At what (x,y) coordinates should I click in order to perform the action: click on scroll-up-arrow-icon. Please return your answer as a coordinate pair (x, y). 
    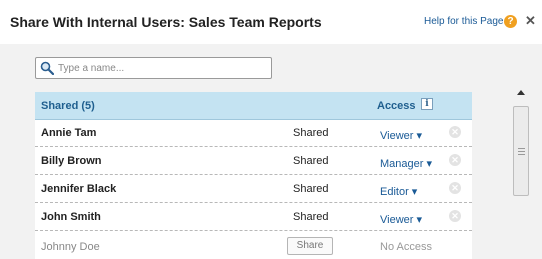
    Looking at the image, I should click on (521, 92).